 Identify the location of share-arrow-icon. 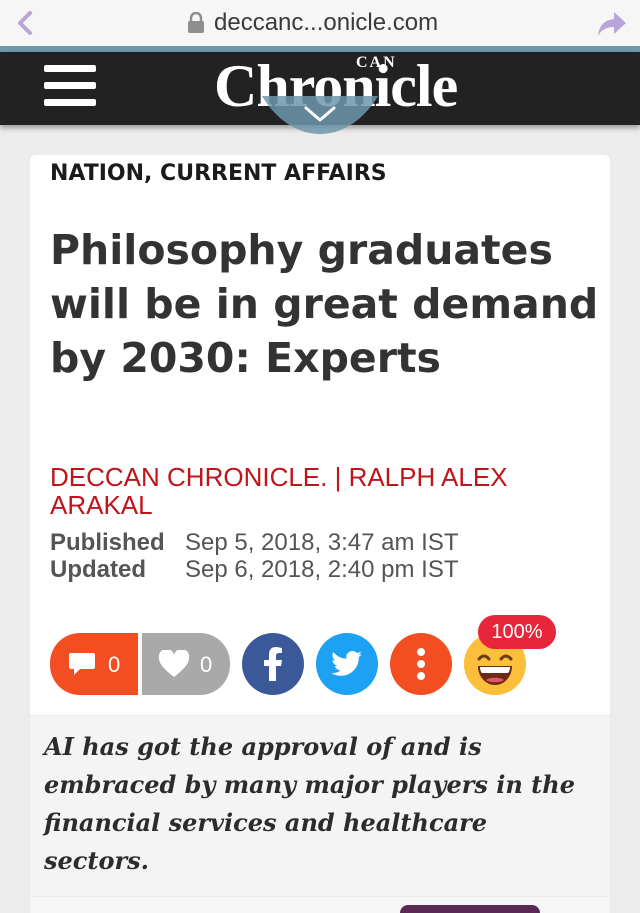
(612, 24).